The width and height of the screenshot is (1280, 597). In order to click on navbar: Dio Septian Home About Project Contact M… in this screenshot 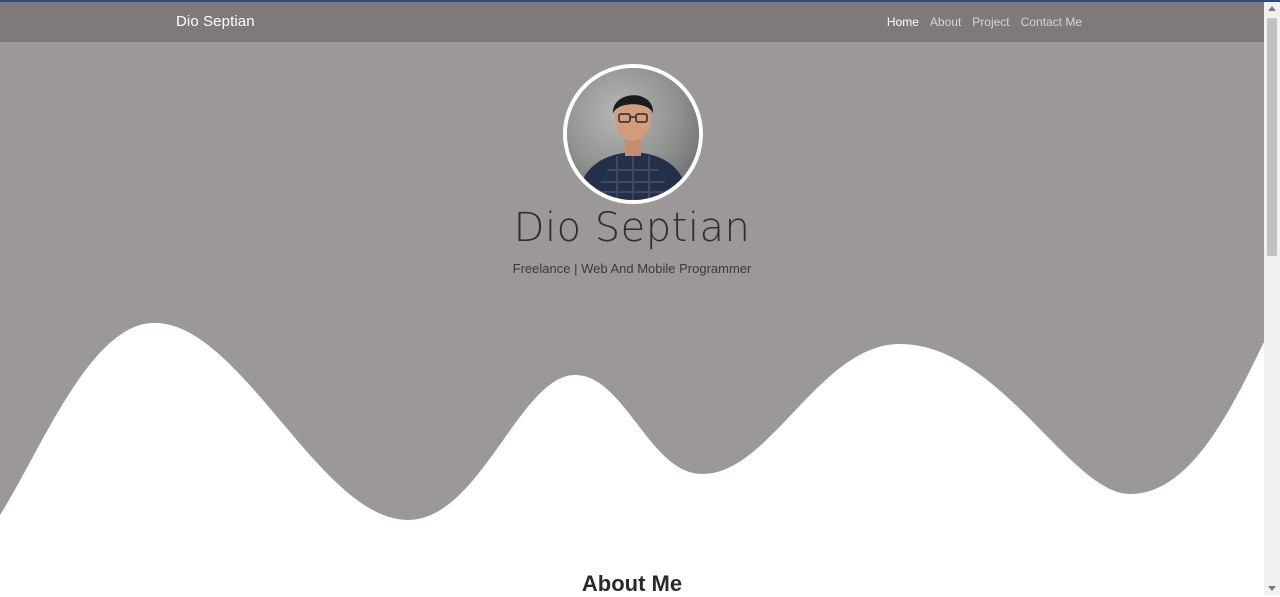, I will do `click(632, 22)`.